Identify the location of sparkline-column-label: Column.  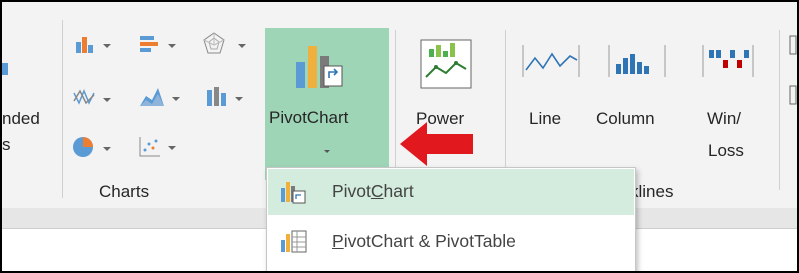
(625, 119).